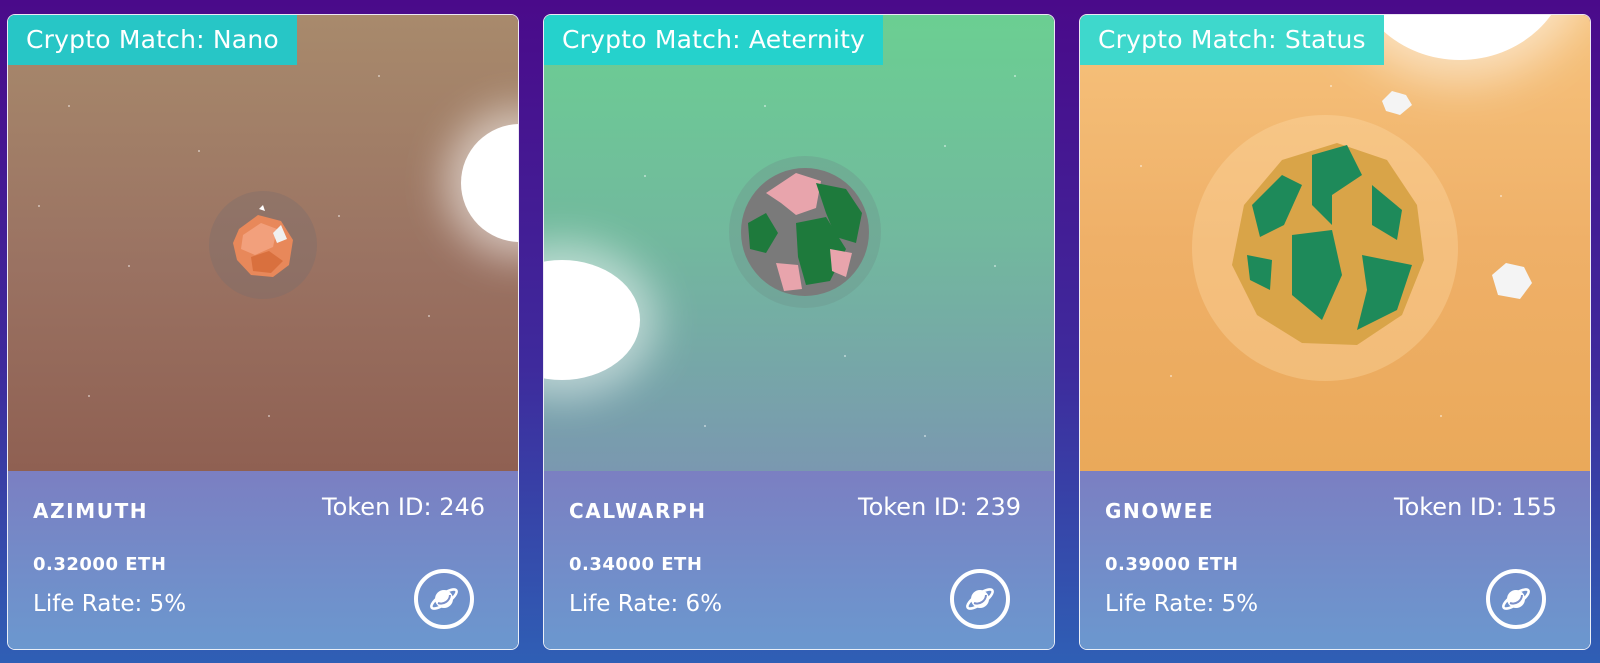 The width and height of the screenshot is (1600, 663). I want to click on planet-name: GNOWEE, so click(1160, 511).